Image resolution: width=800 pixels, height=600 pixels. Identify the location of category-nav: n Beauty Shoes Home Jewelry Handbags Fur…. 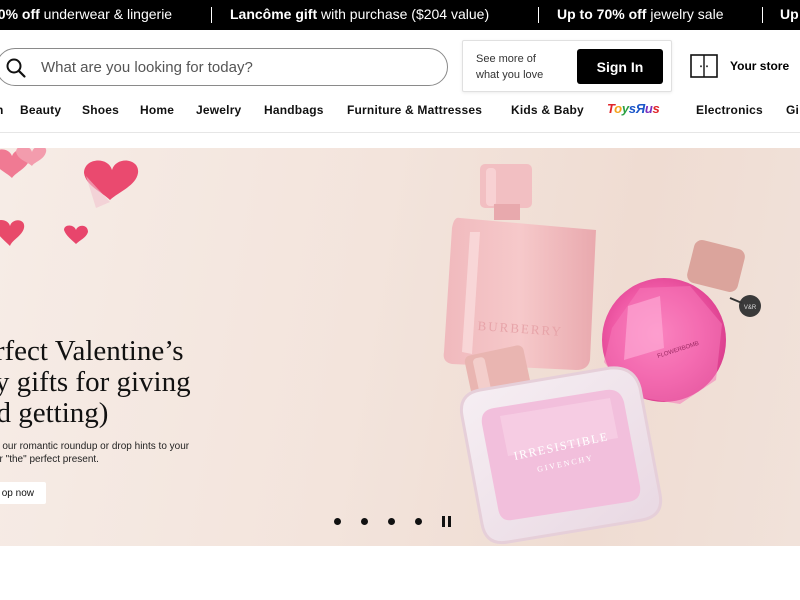
(400, 111).